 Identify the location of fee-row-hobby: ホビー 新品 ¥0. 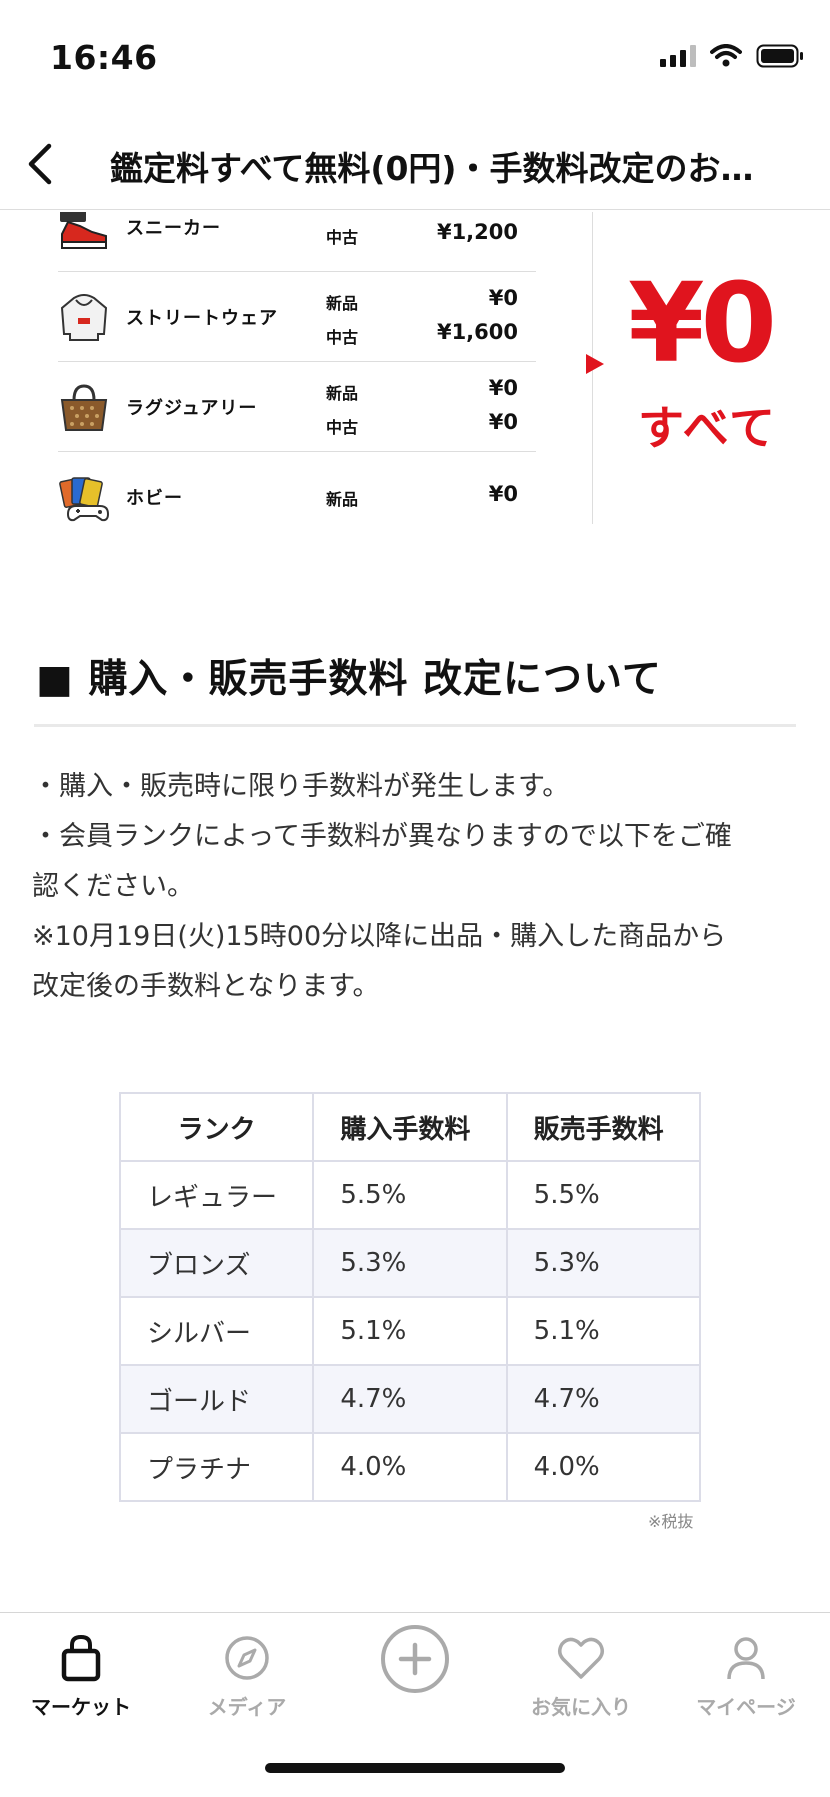
(297, 492).